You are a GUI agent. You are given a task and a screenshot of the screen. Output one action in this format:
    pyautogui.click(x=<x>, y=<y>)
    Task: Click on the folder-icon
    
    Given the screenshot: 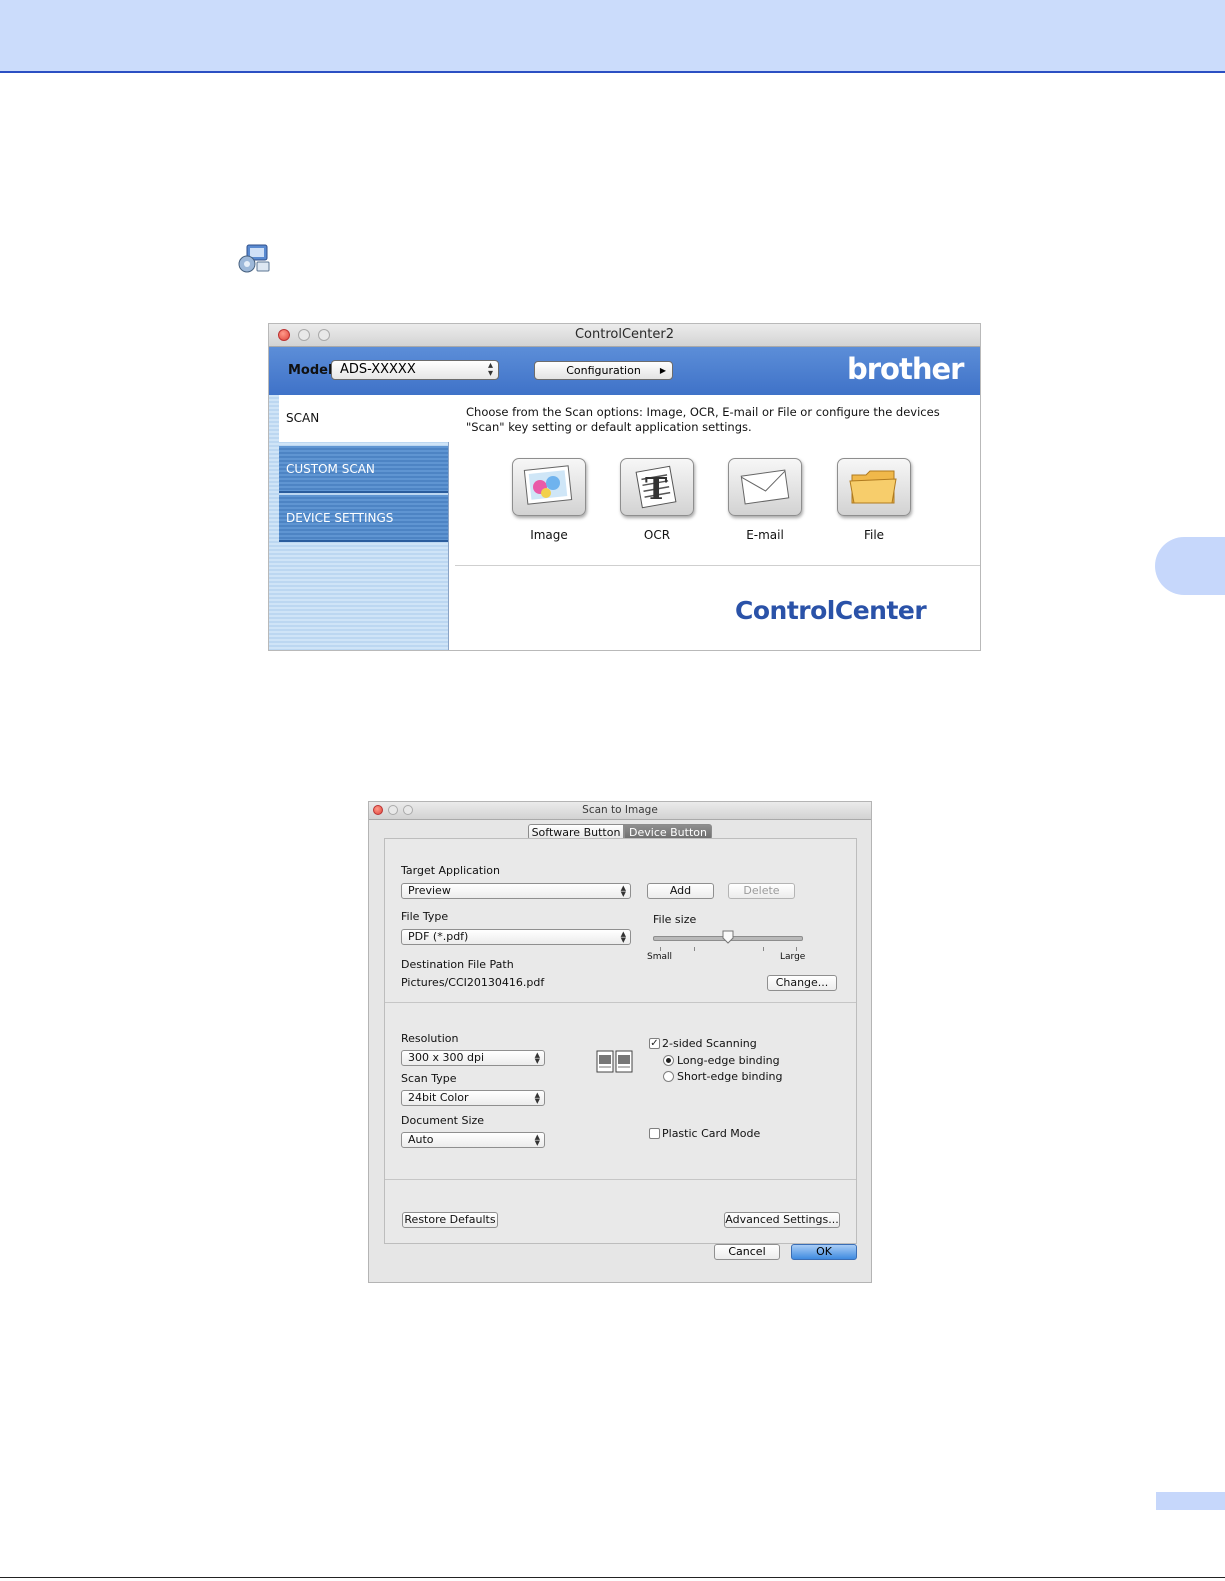 What is the action you would take?
    pyautogui.click(x=873, y=487)
    